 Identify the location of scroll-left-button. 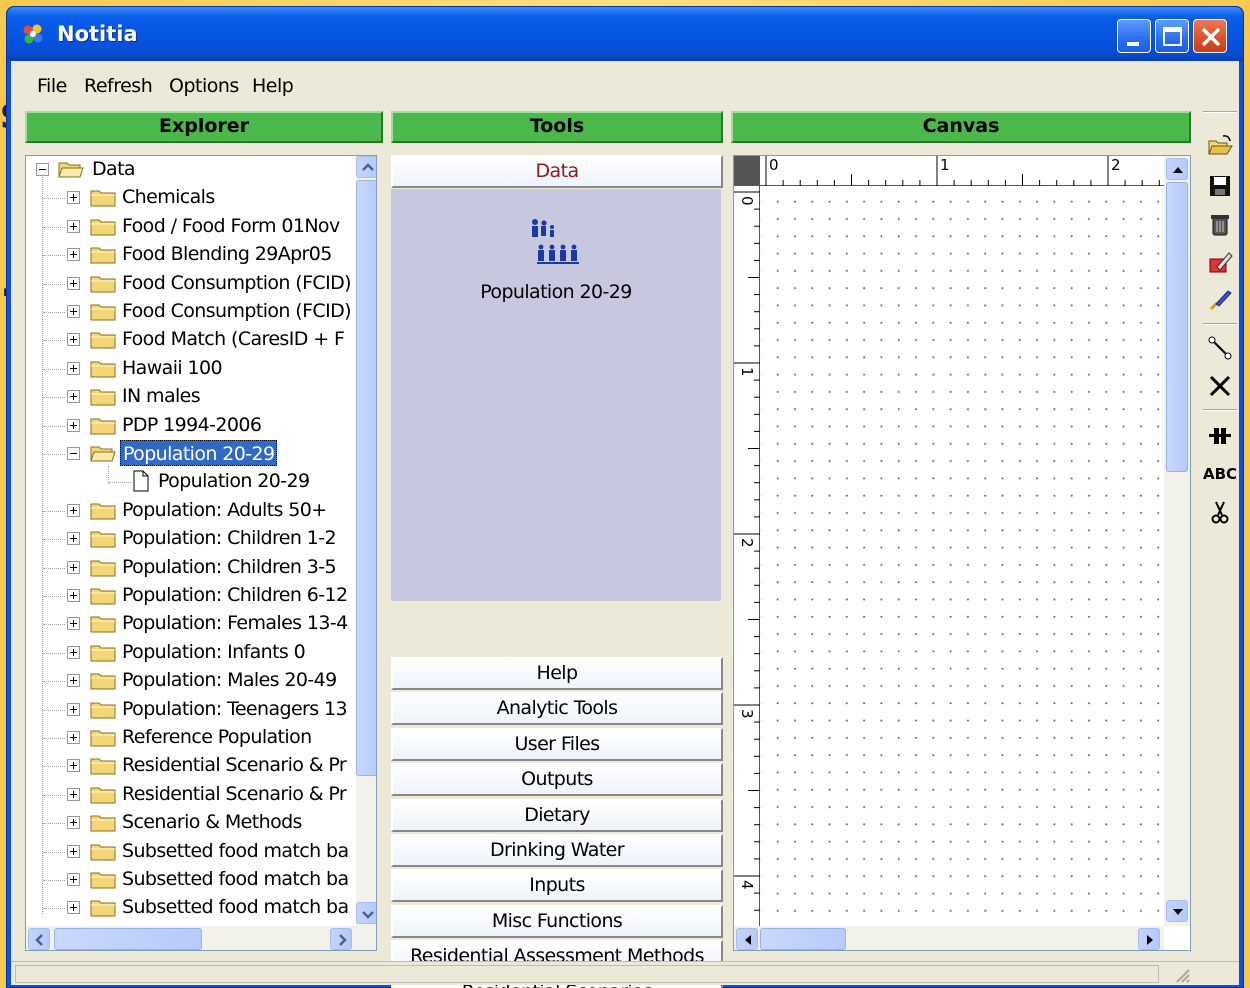
(39, 939).